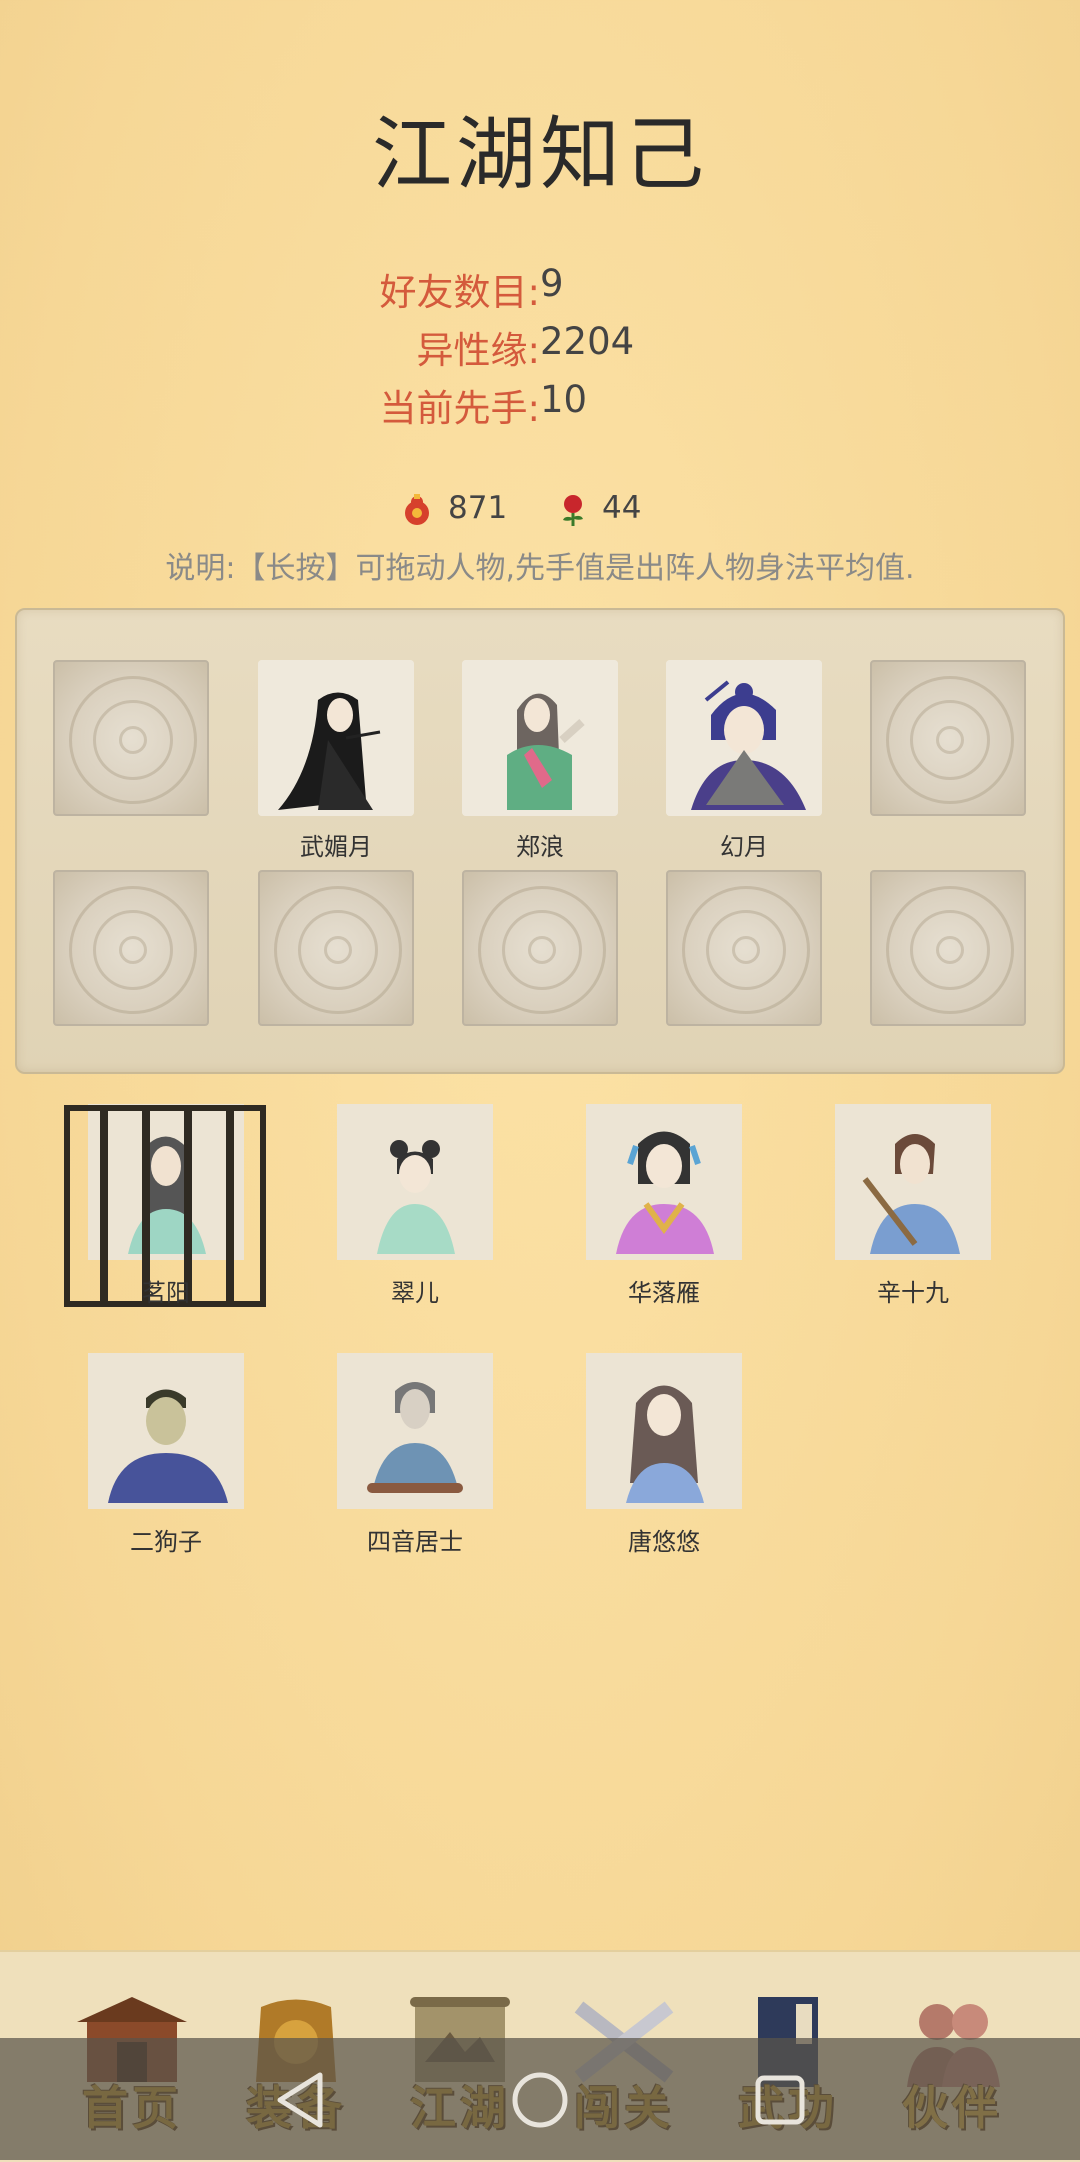 This screenshot has width=1080, height=2162. I want to click on recents-square-icon, so click(780, 2100).